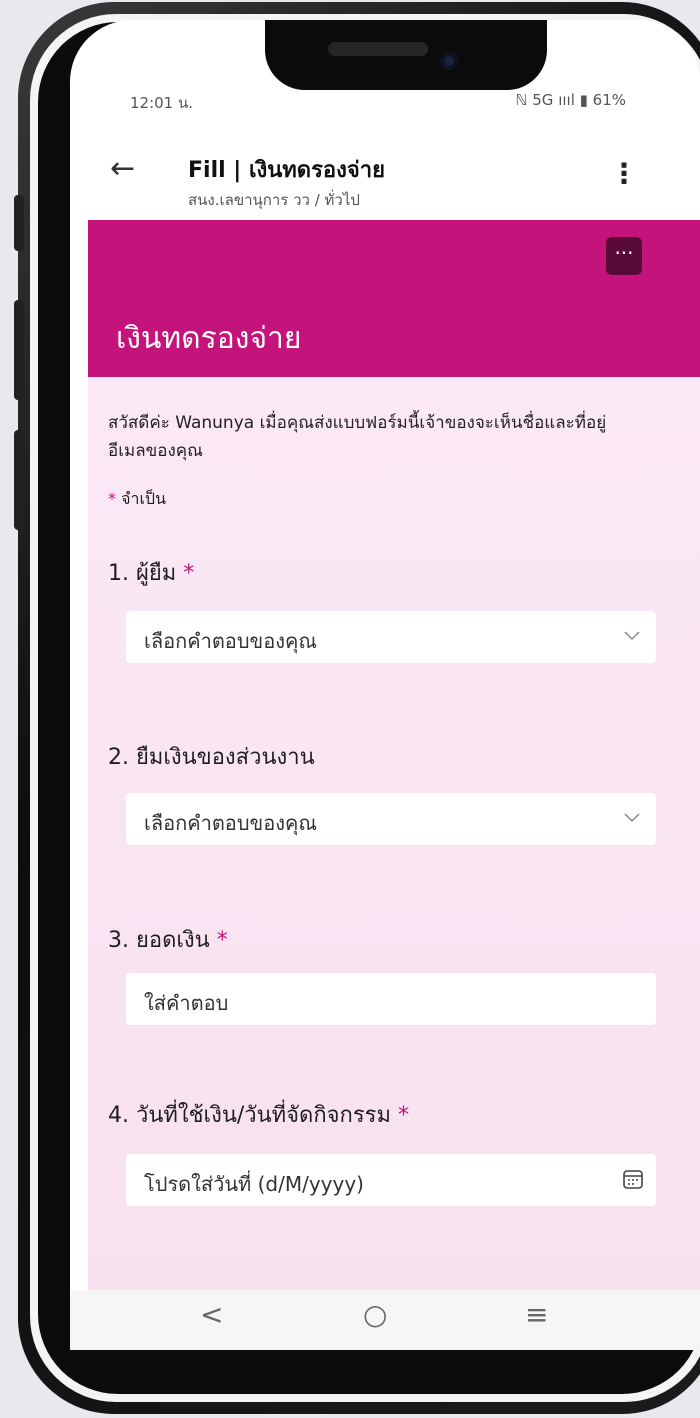 The image size is (700, 1418). What do you see at coordinates (189, 573) in the screenshot?
I see `question-1-required: *` at bounding box center [189, 573].